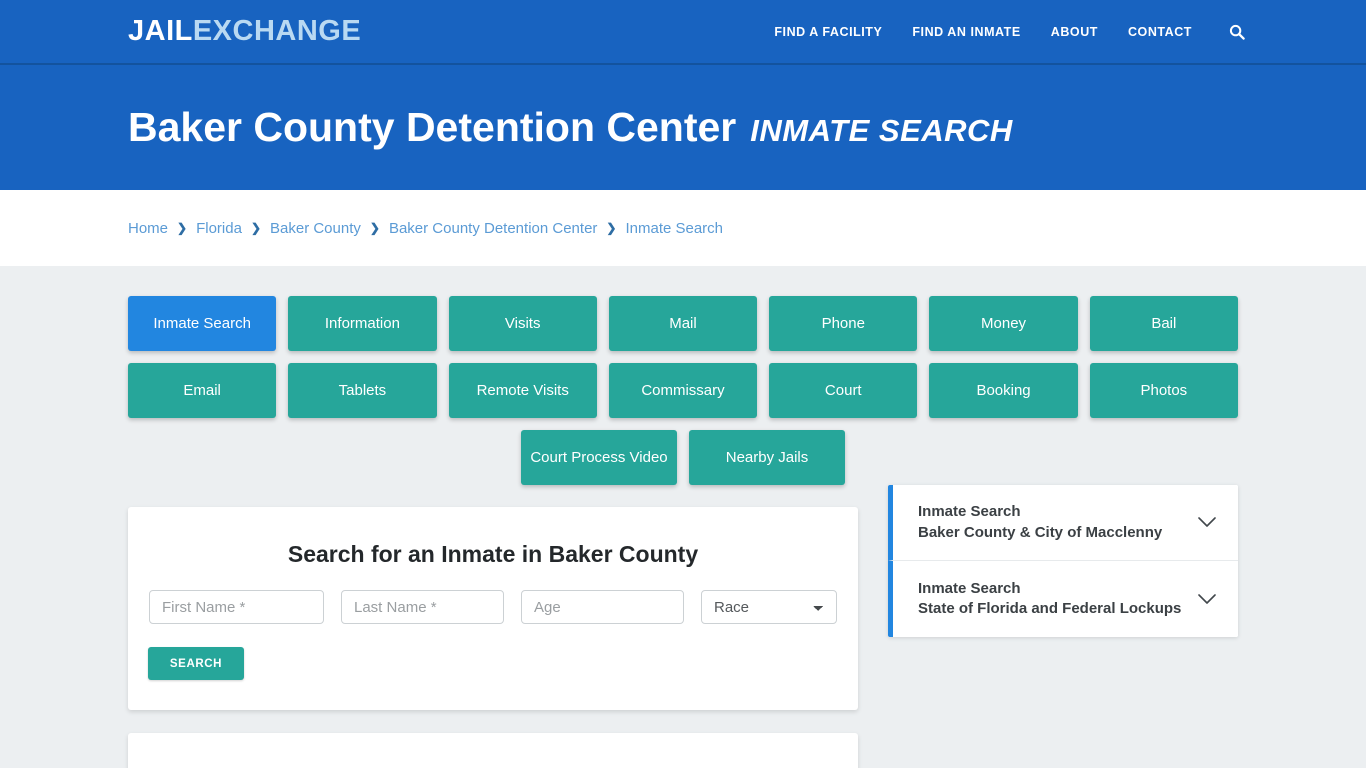 The image size is (1366, 768). What do you see at coordinates (202, 323) in the screenshot?
I see `tab-inmate-search: Inmate Search` at bounding box center [202, 323].